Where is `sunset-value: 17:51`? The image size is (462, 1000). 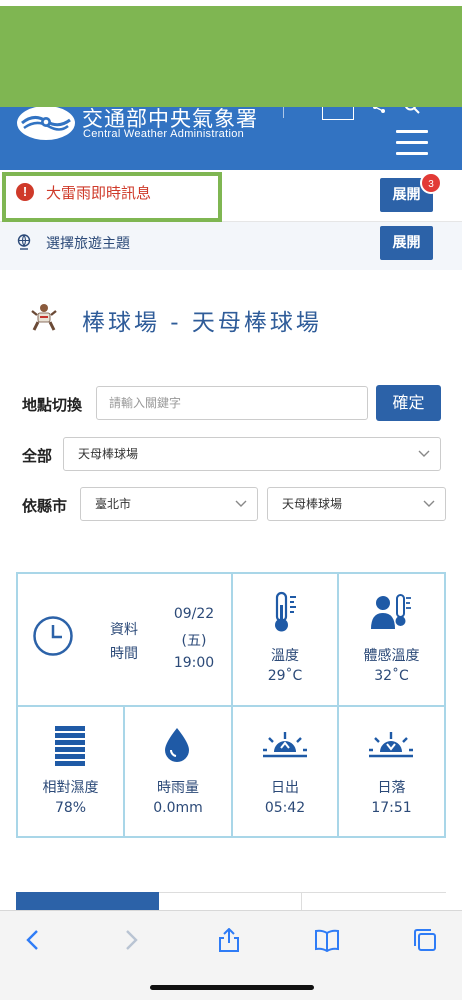 sunset-value: 17:51 is located at coordinates (391, 808).